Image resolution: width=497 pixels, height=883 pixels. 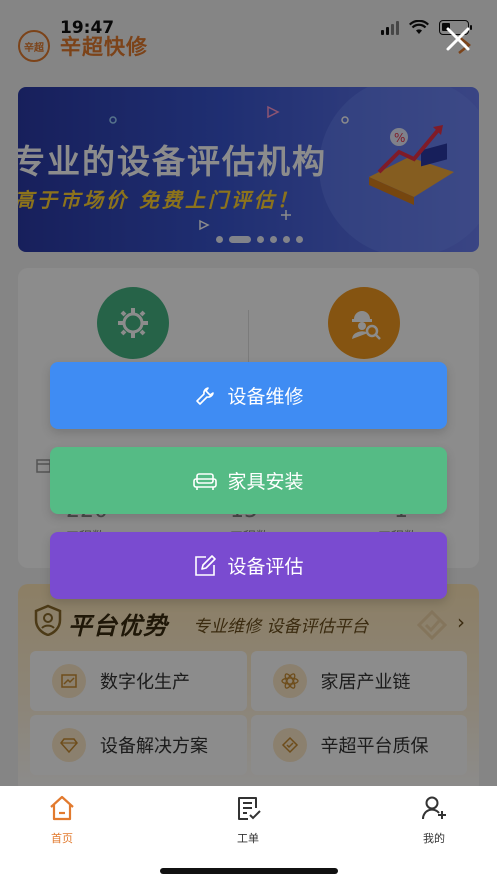 I want to click on user-add-icon, so click(x=433, y=808).